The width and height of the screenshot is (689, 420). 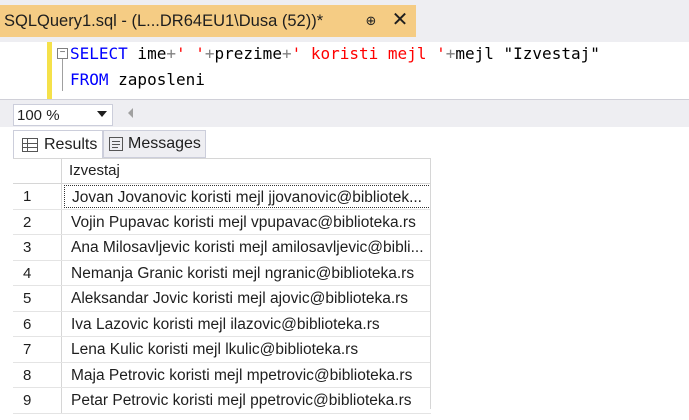 What do you see at coordinates (147, 53) in the screenshot?
I see `identifier-ime: ime` at bounding box center [147, 53].